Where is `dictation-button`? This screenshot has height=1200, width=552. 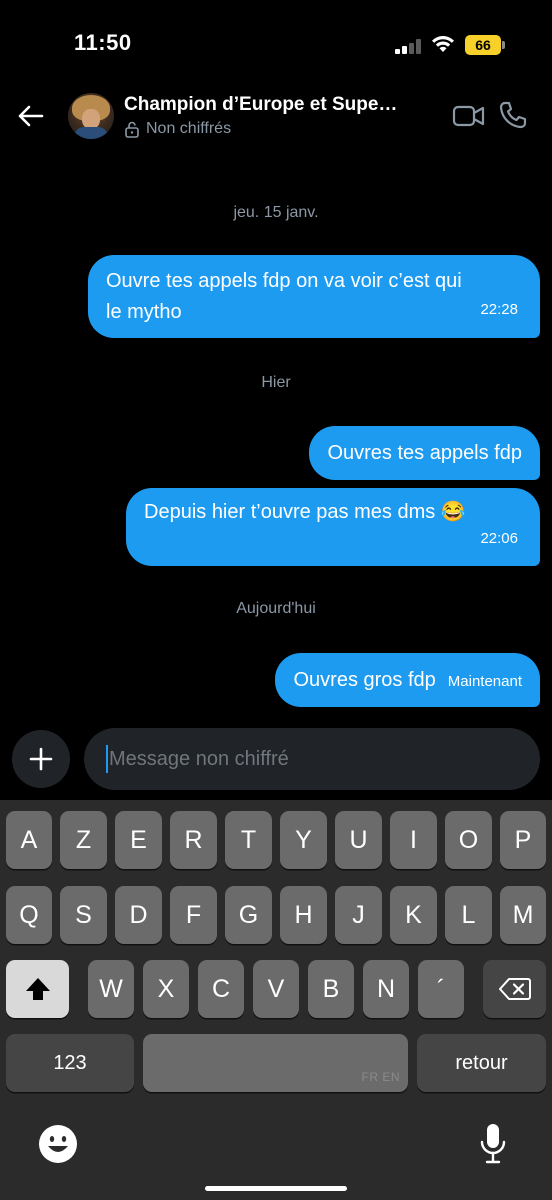
dictation-button is located at coordinates (493, 1144).